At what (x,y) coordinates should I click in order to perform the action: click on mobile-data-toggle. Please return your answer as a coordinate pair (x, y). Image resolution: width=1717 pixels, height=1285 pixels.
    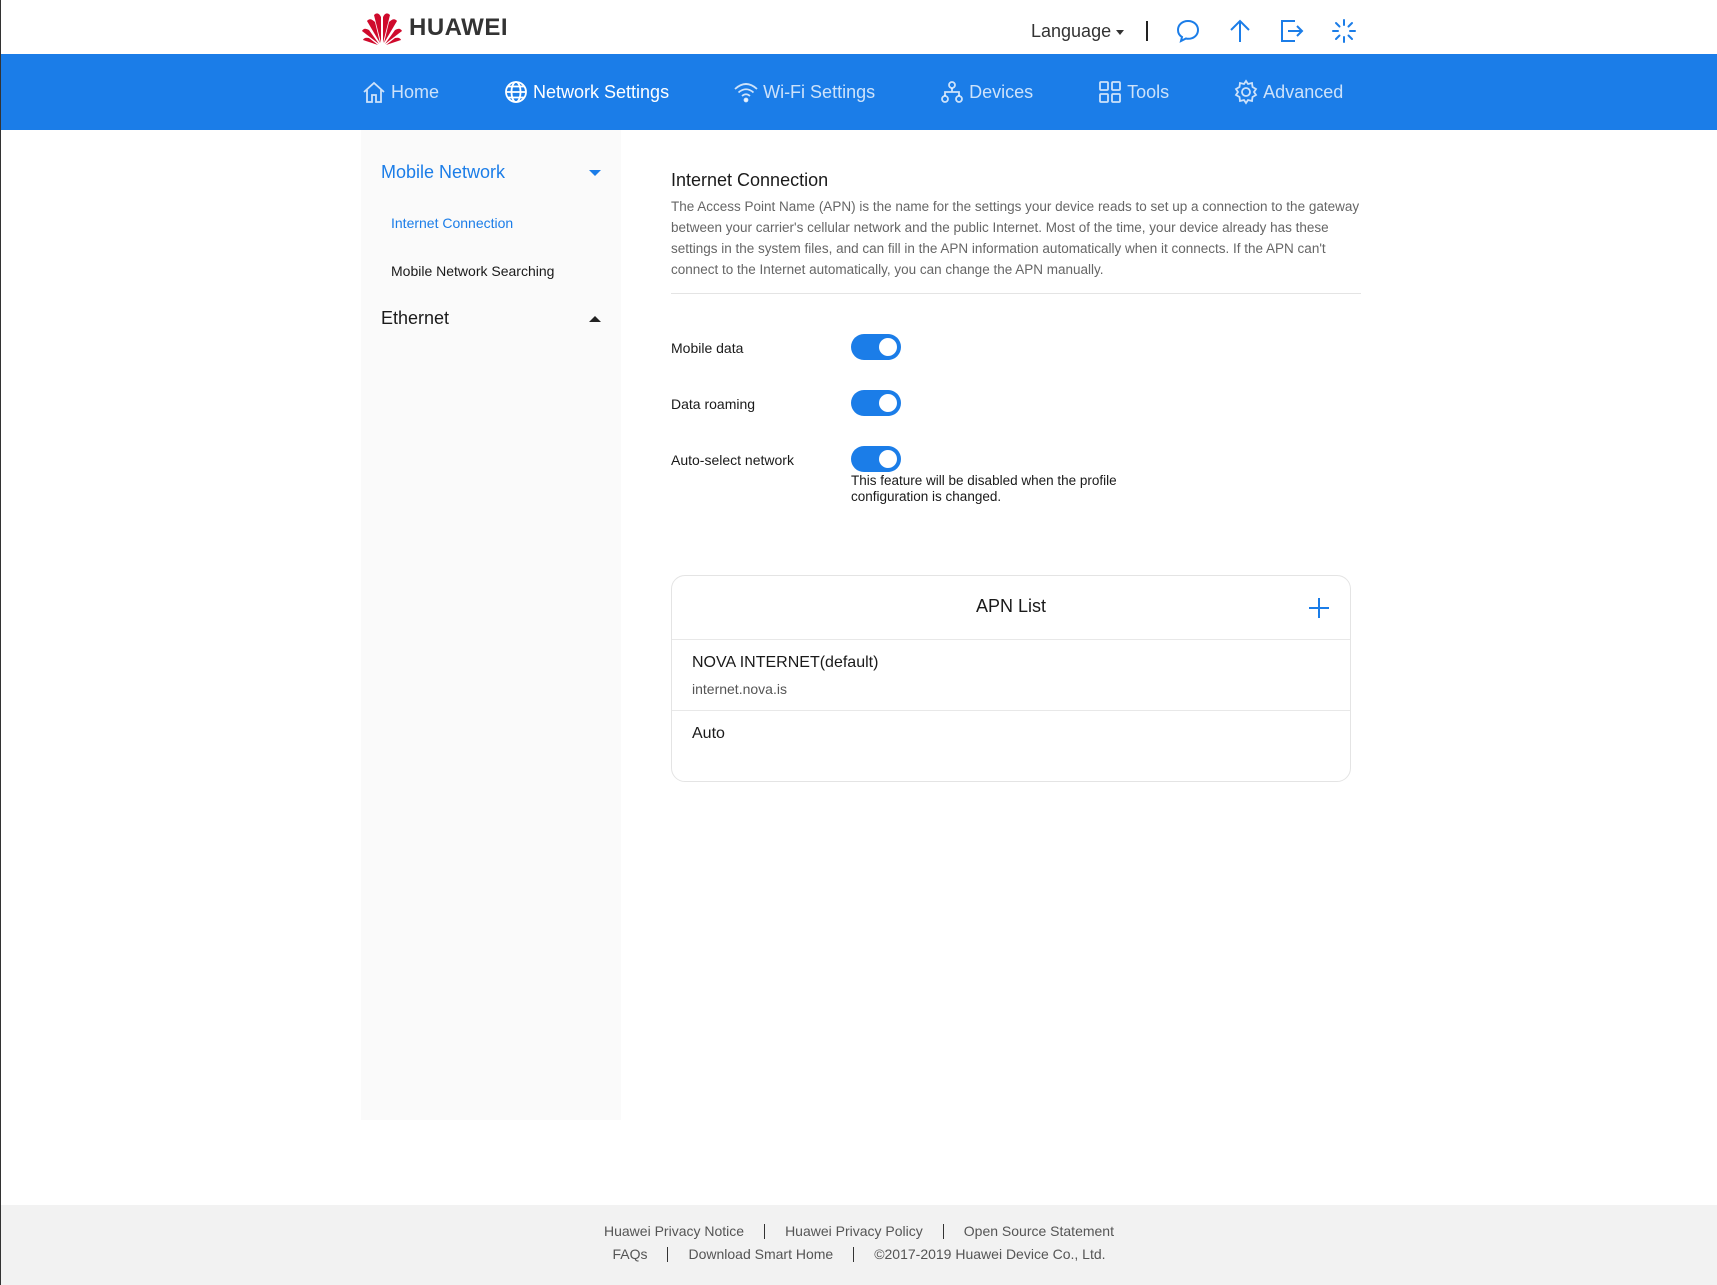
    Looking at the image, I should click on (876, 347).